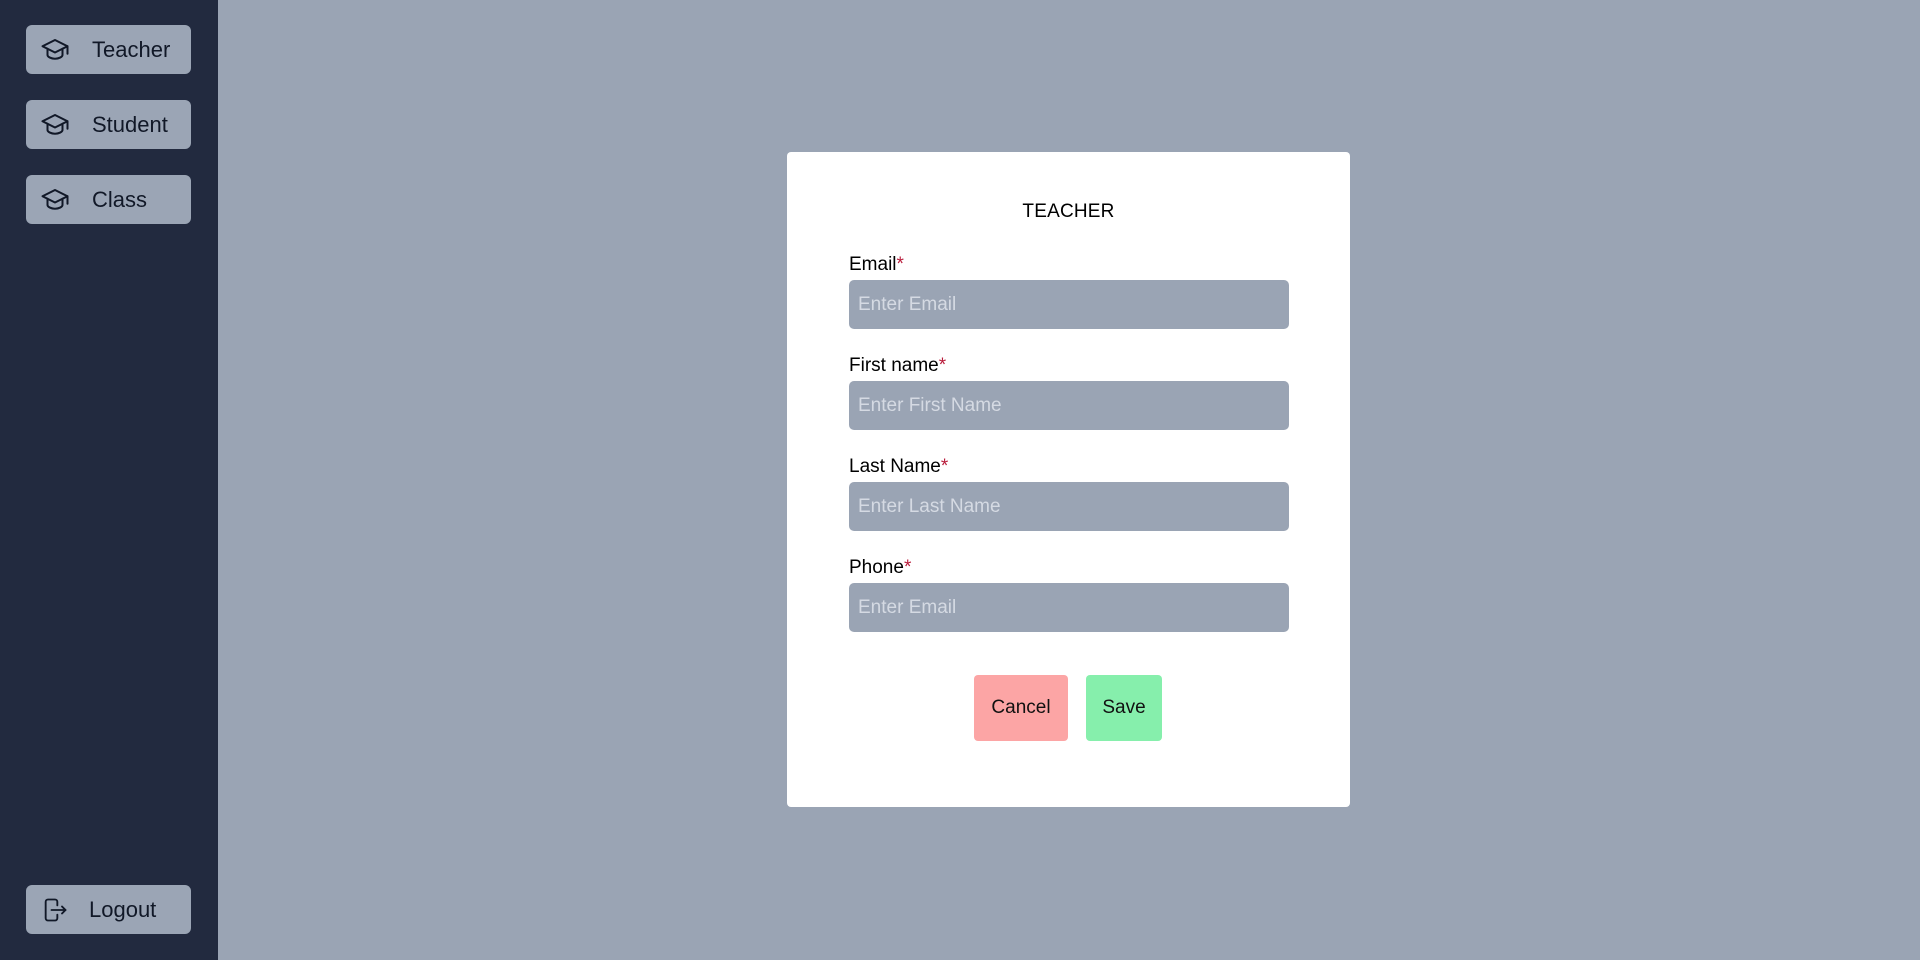 This screenshot has height=961, width=1920. What do you see at coordinates (120, 199) in the screenshot?
I see `sidebar-item-label: Class` at bounding box center [120, 199].